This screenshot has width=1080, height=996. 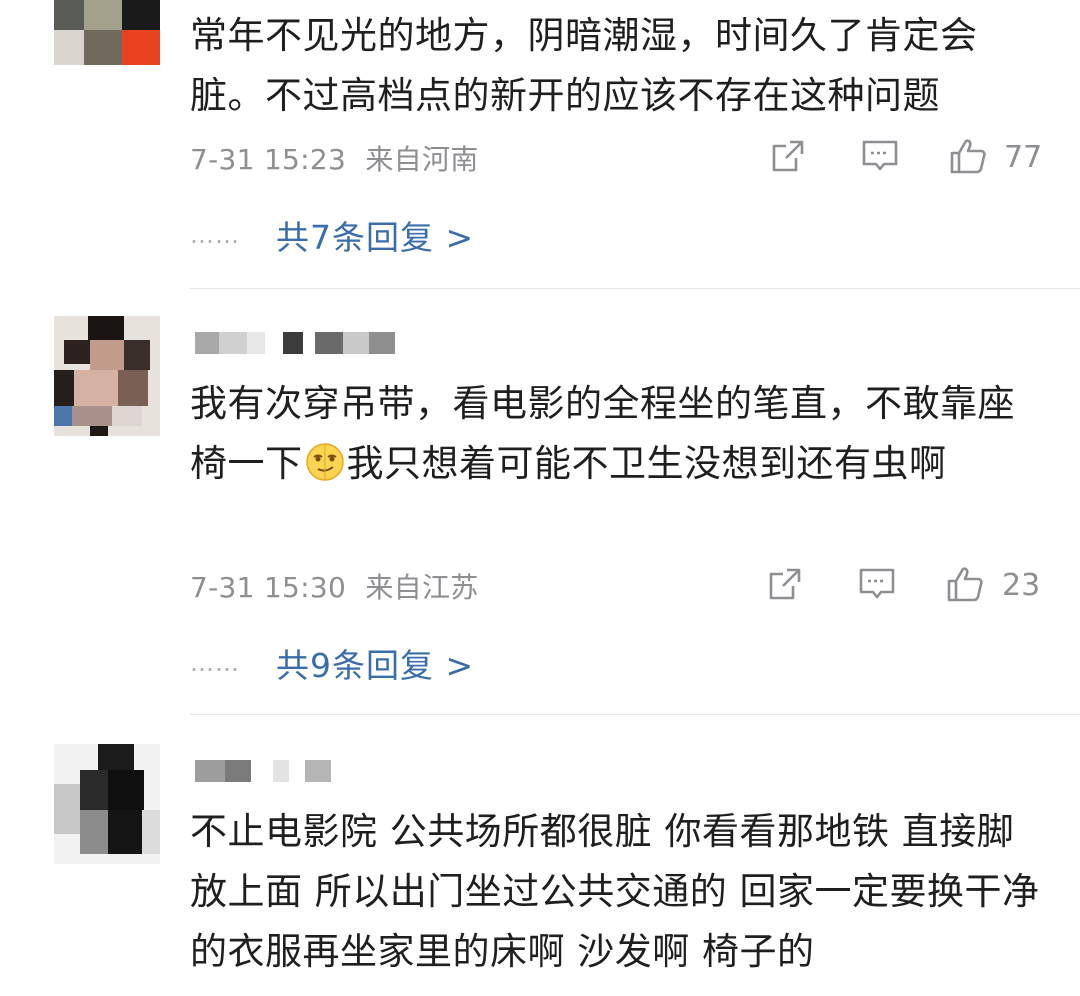 I want to click on replies-row: …… 共7条回复 >, so click(x=332, y=235).